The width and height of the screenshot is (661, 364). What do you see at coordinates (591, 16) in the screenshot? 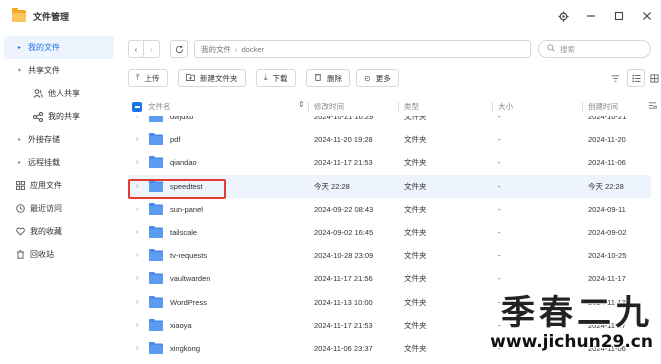
I see `minimize-icon` at bounding box center [591, 16].